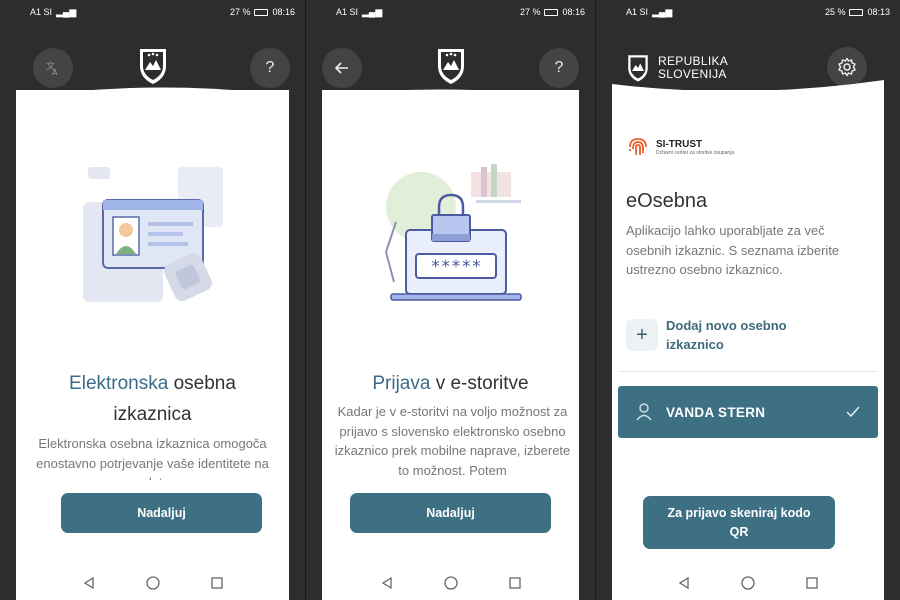  What do you see at coordinates (153, 237) in the screenshot?
I see `id-card-illustration` at bounding box center [153, 237].